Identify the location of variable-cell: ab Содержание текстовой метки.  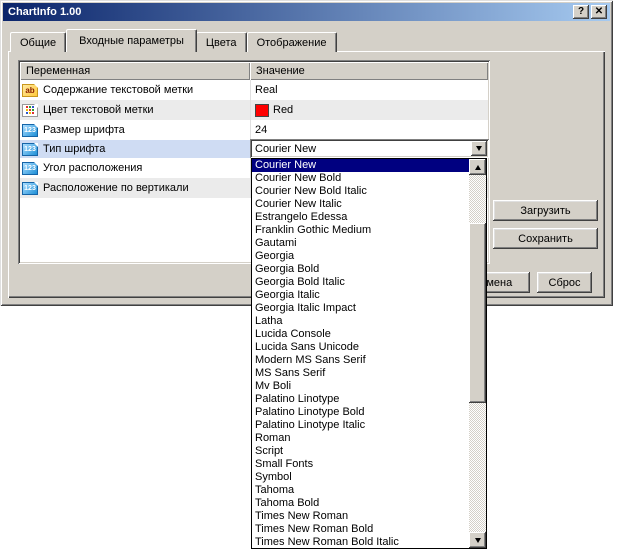
(135, 90).